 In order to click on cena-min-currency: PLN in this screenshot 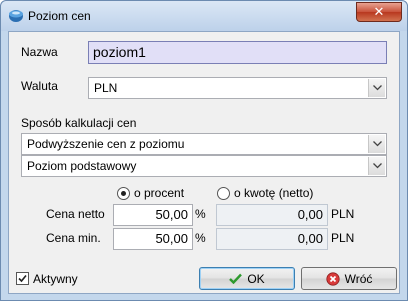, I will do `click(343, 238)`.